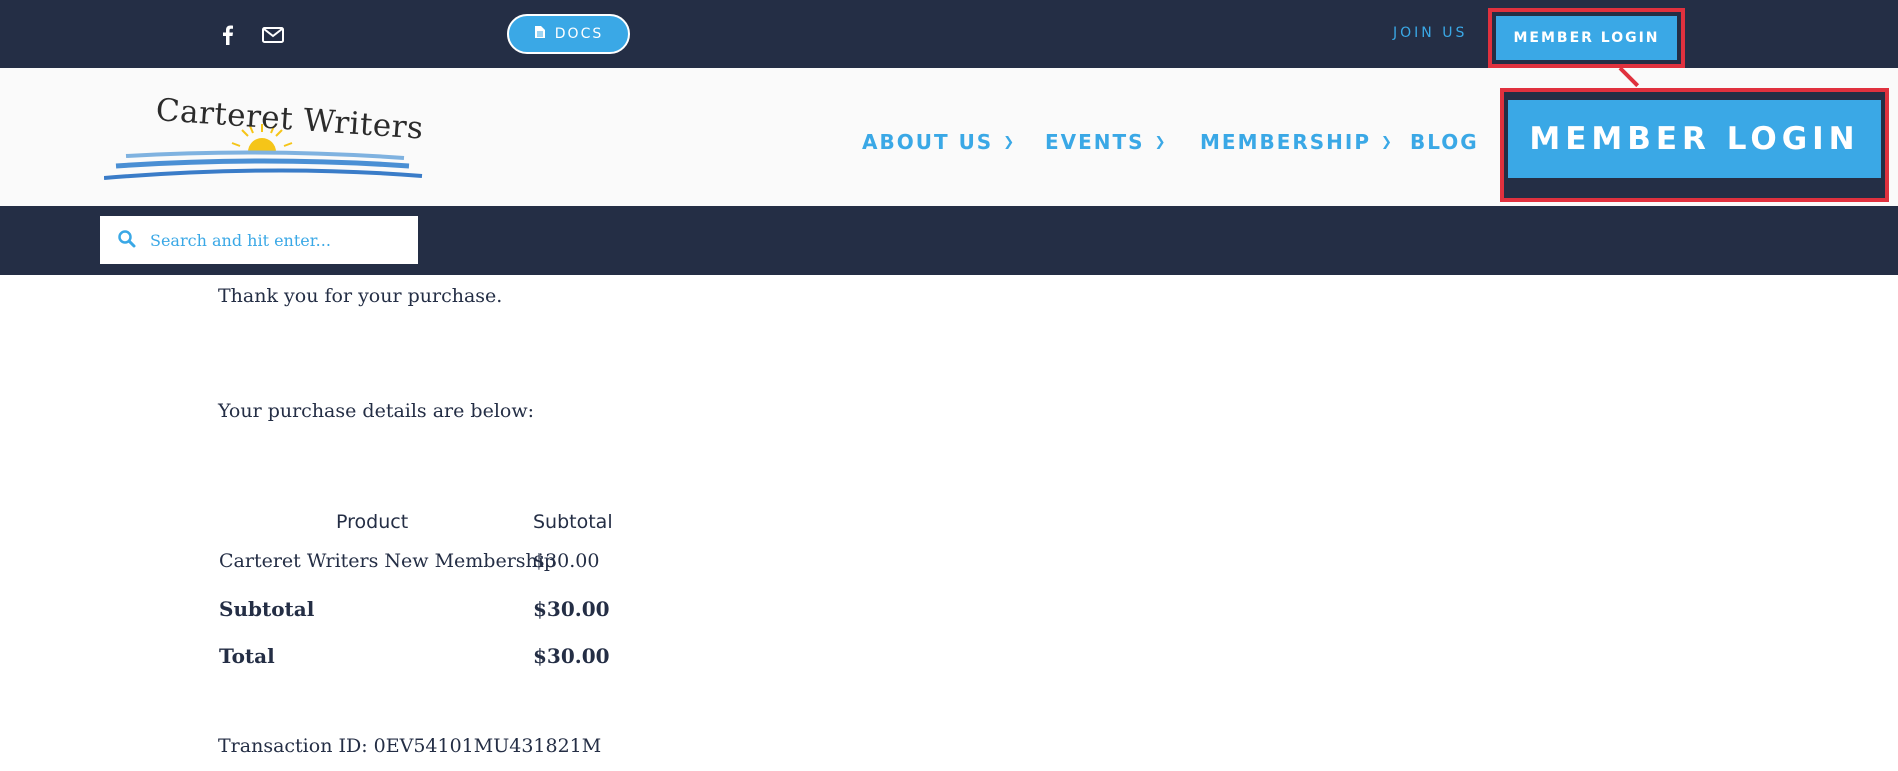 The image size is (1898, 771). Describe the element at coordinates (127, 240) in the screenshot. I see `search-icon` at that location.